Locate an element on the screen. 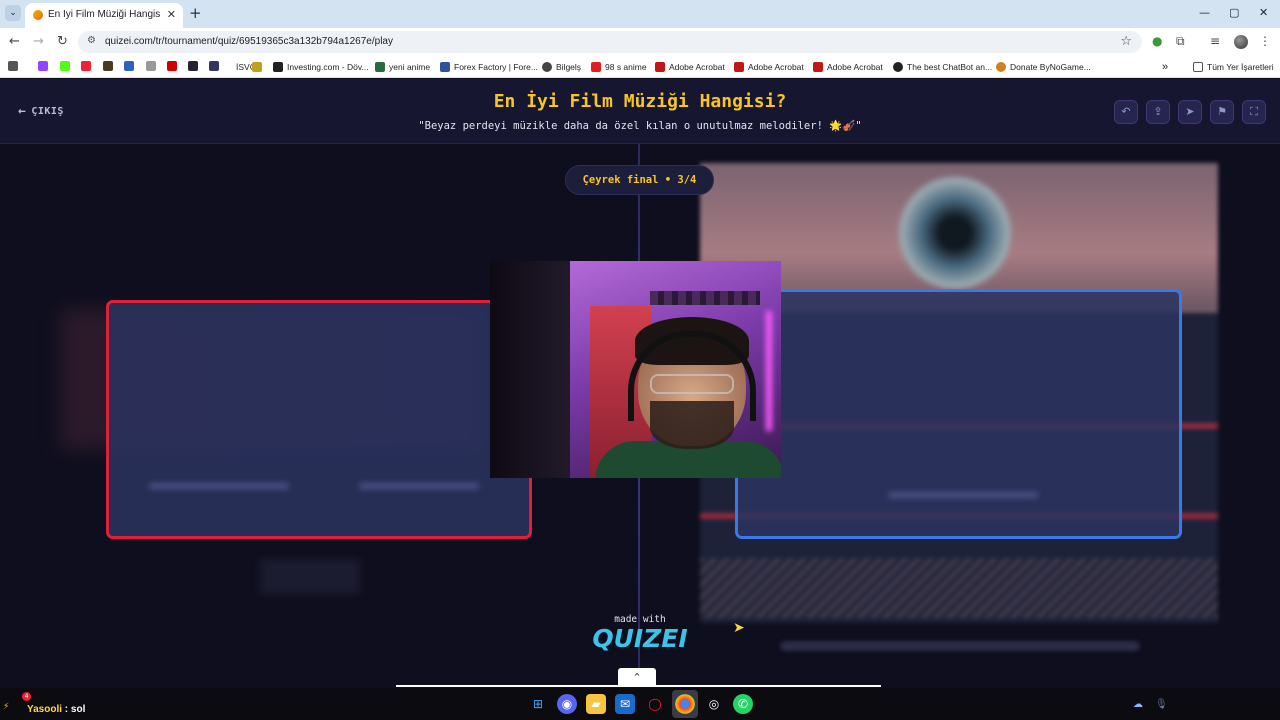 This screenshot has height=720, width=1280. chat-username: Yasooli is located at coordinates (45, 709).